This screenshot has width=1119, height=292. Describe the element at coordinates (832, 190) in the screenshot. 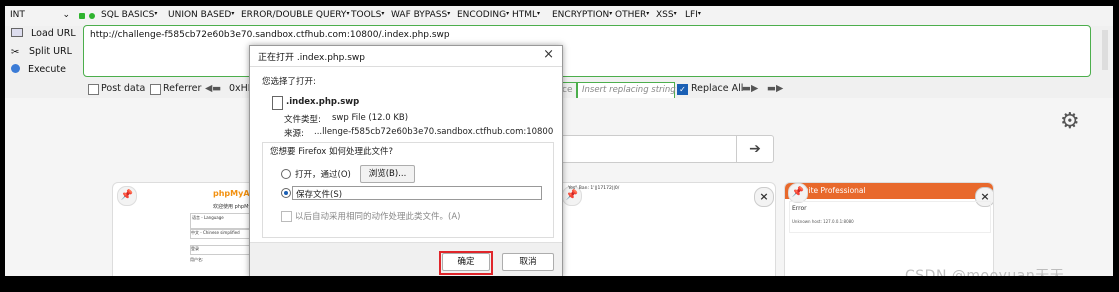

I see `burp-title: Suite Professional` at that location.